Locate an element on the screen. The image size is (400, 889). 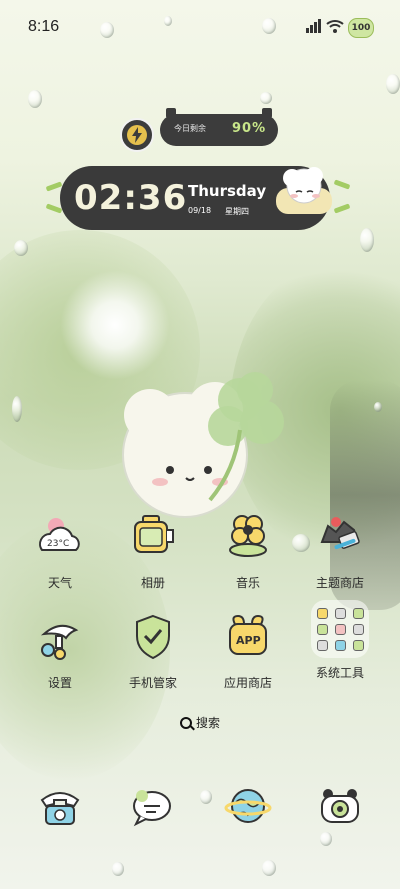
camera-icon is located at coordinates (340, 806).